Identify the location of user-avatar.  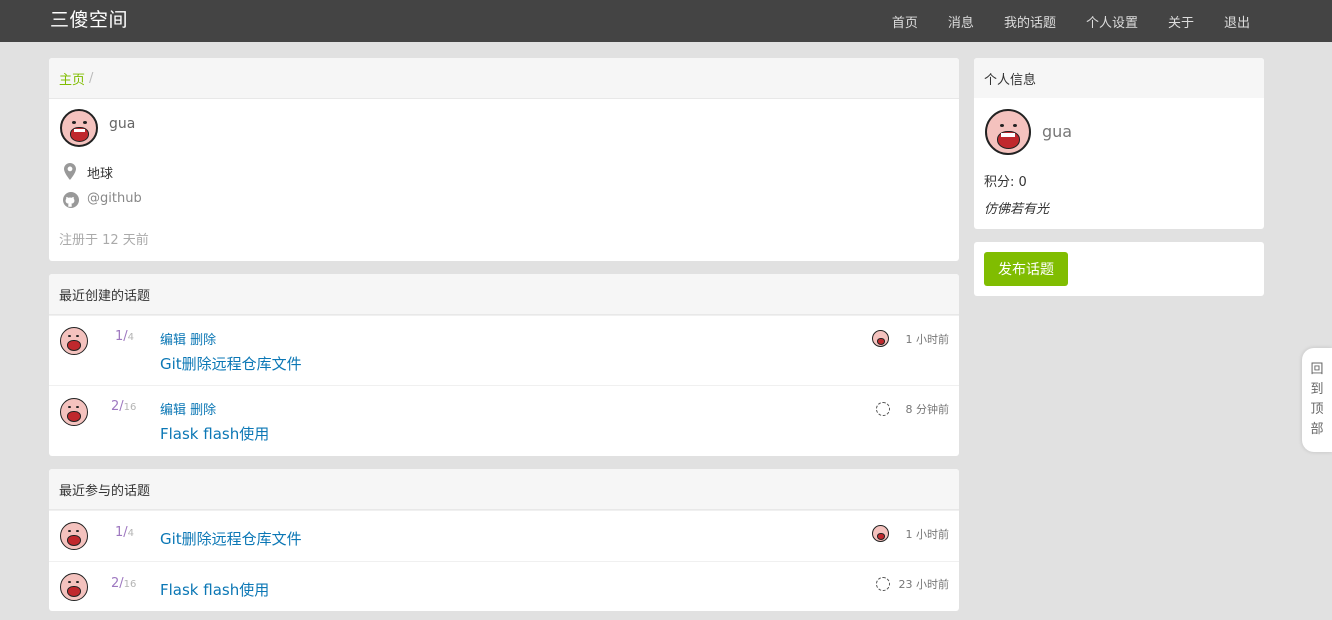
(79, 128).